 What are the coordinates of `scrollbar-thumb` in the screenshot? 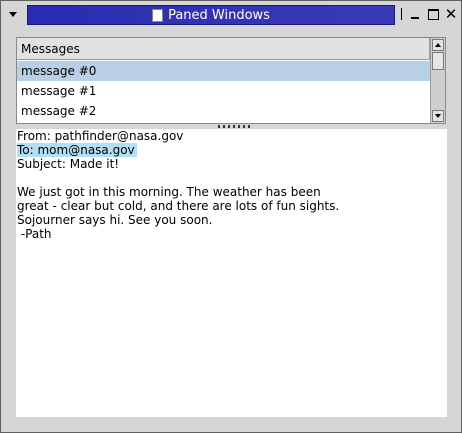 It's located at (438, 61).